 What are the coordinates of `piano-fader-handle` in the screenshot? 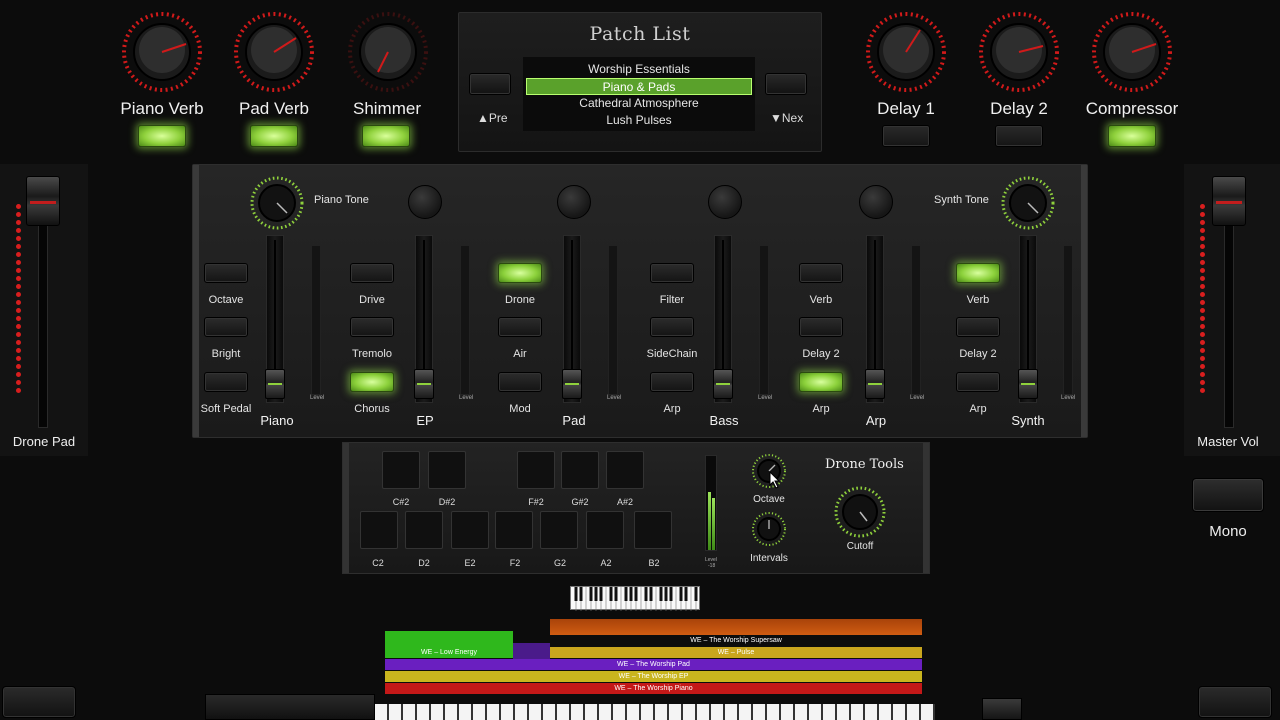 It's located at (275, 384).